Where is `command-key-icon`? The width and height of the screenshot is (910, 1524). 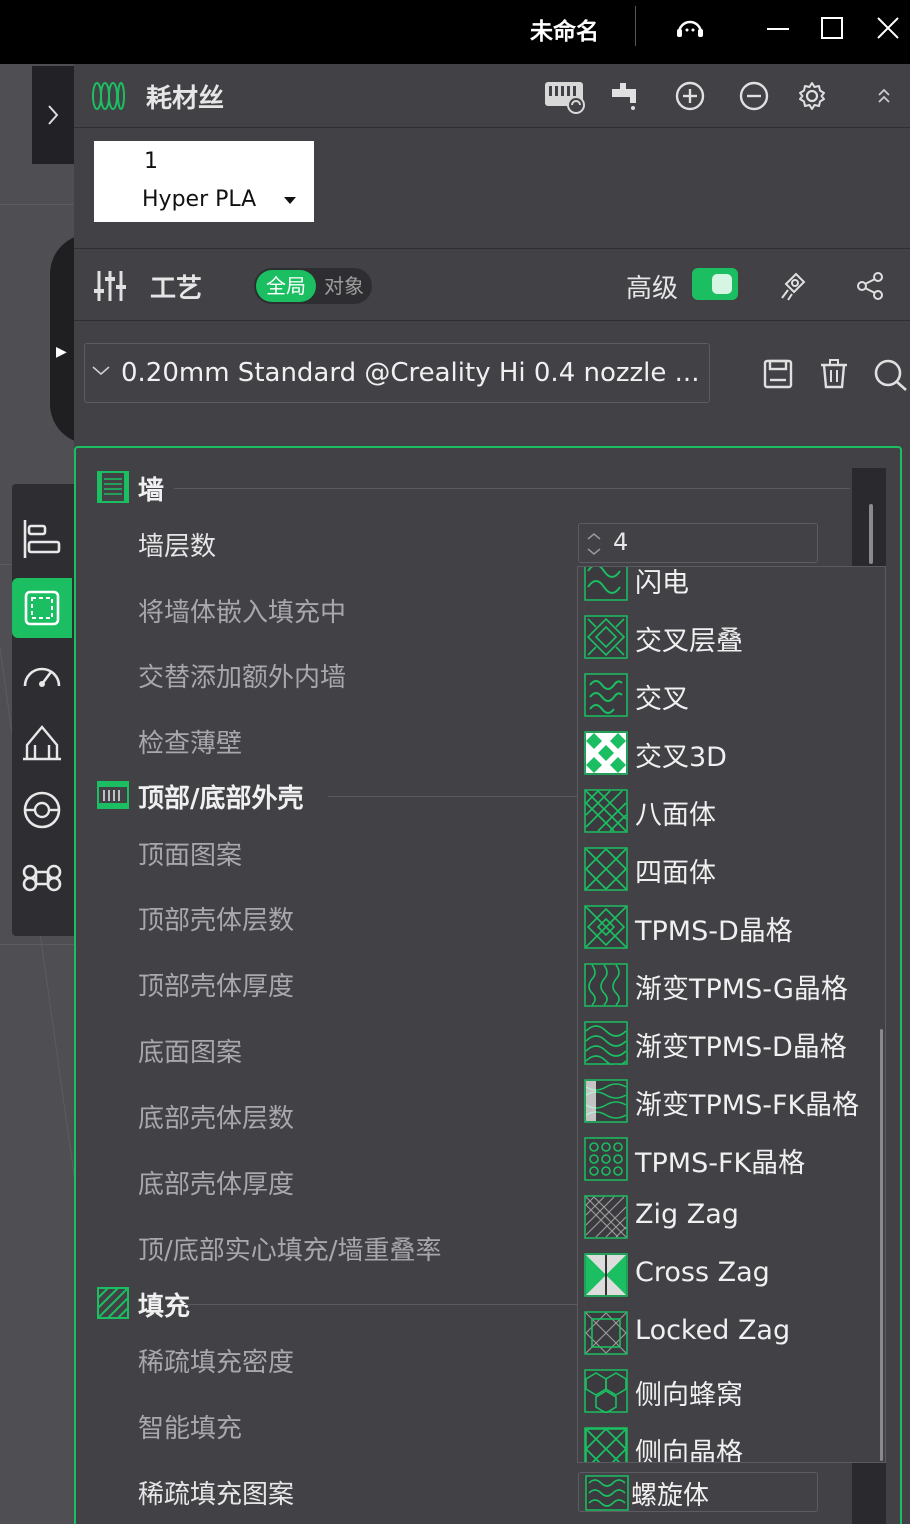 command-key-icon is located at coordinates (42, 878).